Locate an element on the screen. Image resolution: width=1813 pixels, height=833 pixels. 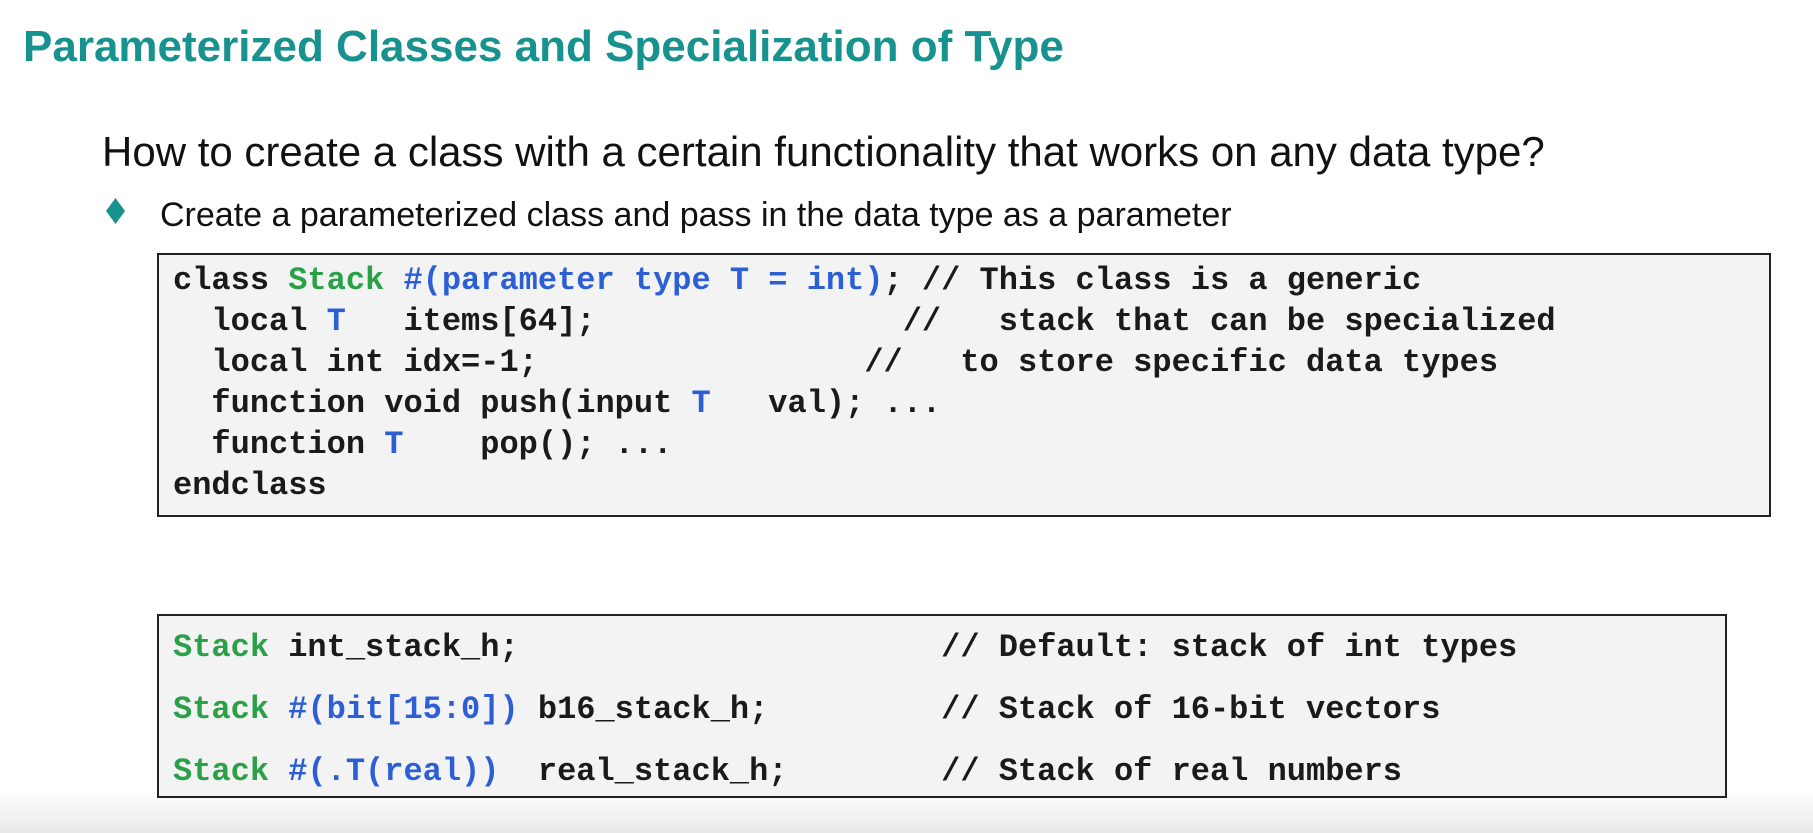
diamond-bullet-icon is located at coordinates (115, 211).